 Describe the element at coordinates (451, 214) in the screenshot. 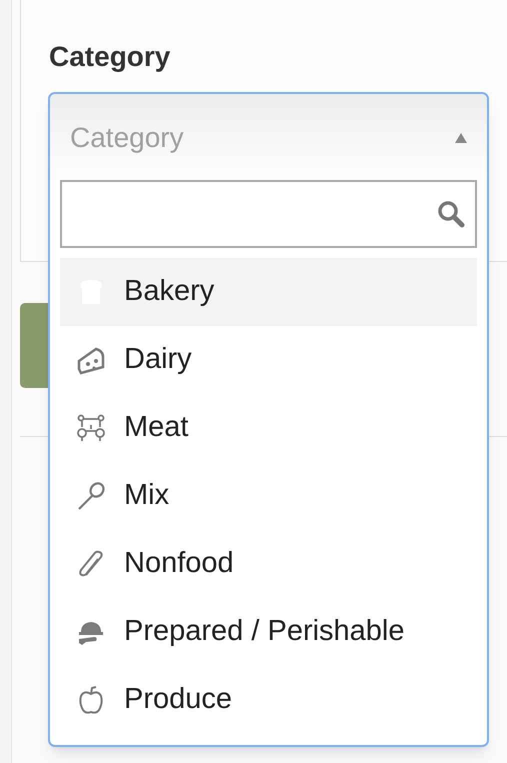

I see `search-icon` at that location.